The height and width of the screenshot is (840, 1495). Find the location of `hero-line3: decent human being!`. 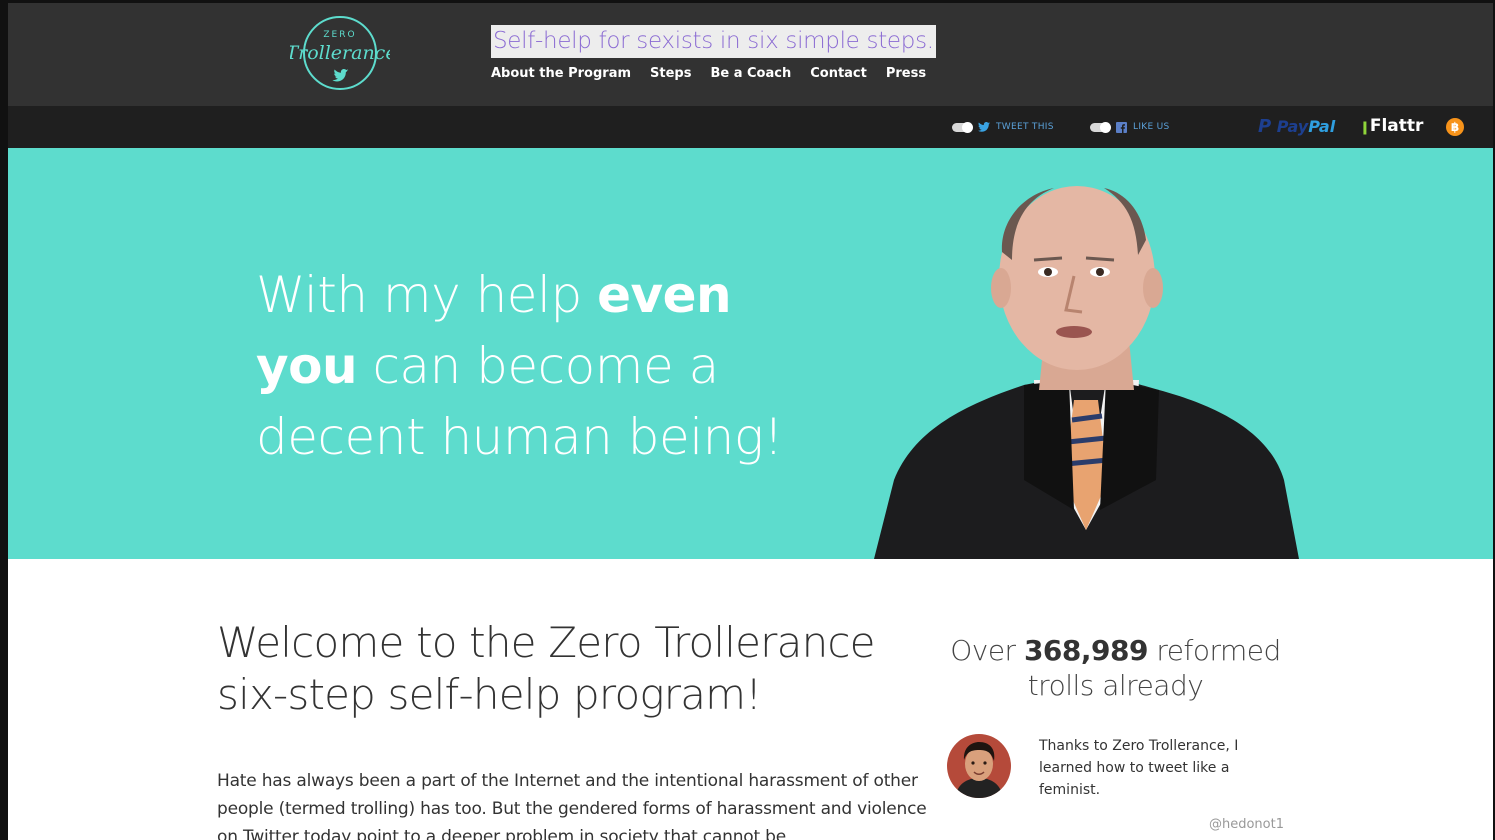

hero-line3: decent human being! is located at coordinates (519, 437).